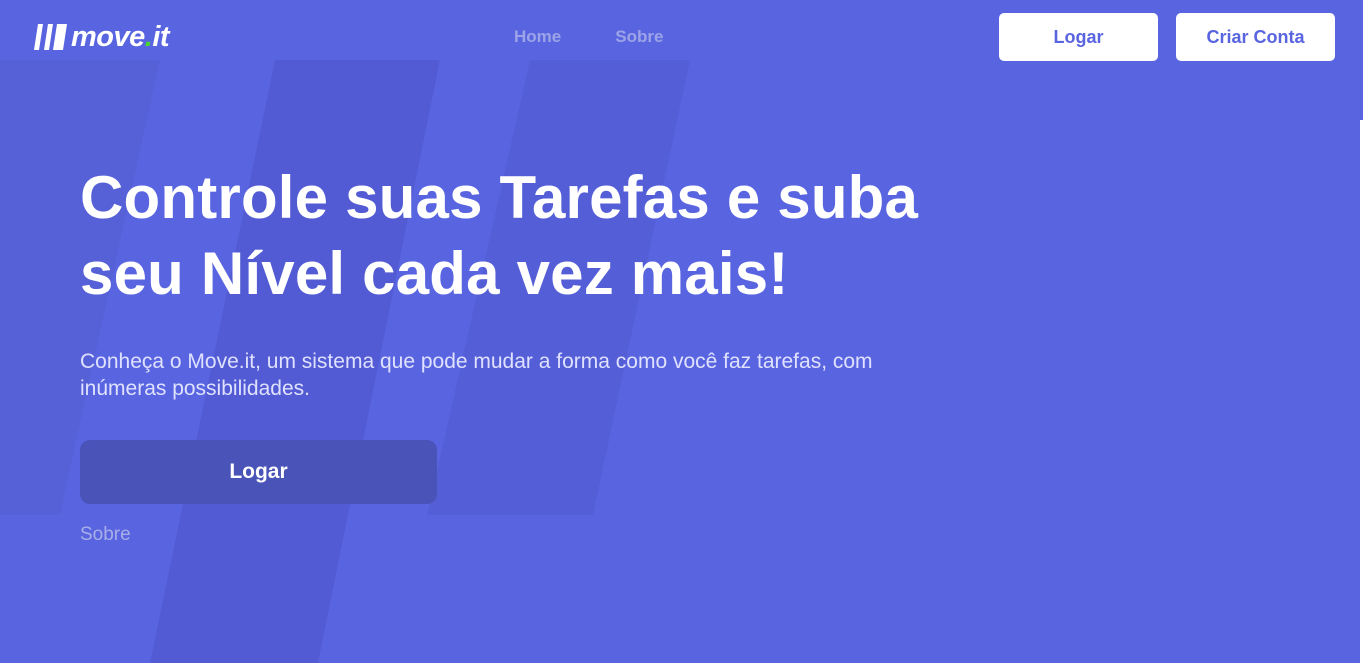 The width and height of the screenshot is (1363, 663). What do you see at coordinates (1078, 37) in the screenshot?
I see `login-button: Logar` at bounding box center [1078, 37].